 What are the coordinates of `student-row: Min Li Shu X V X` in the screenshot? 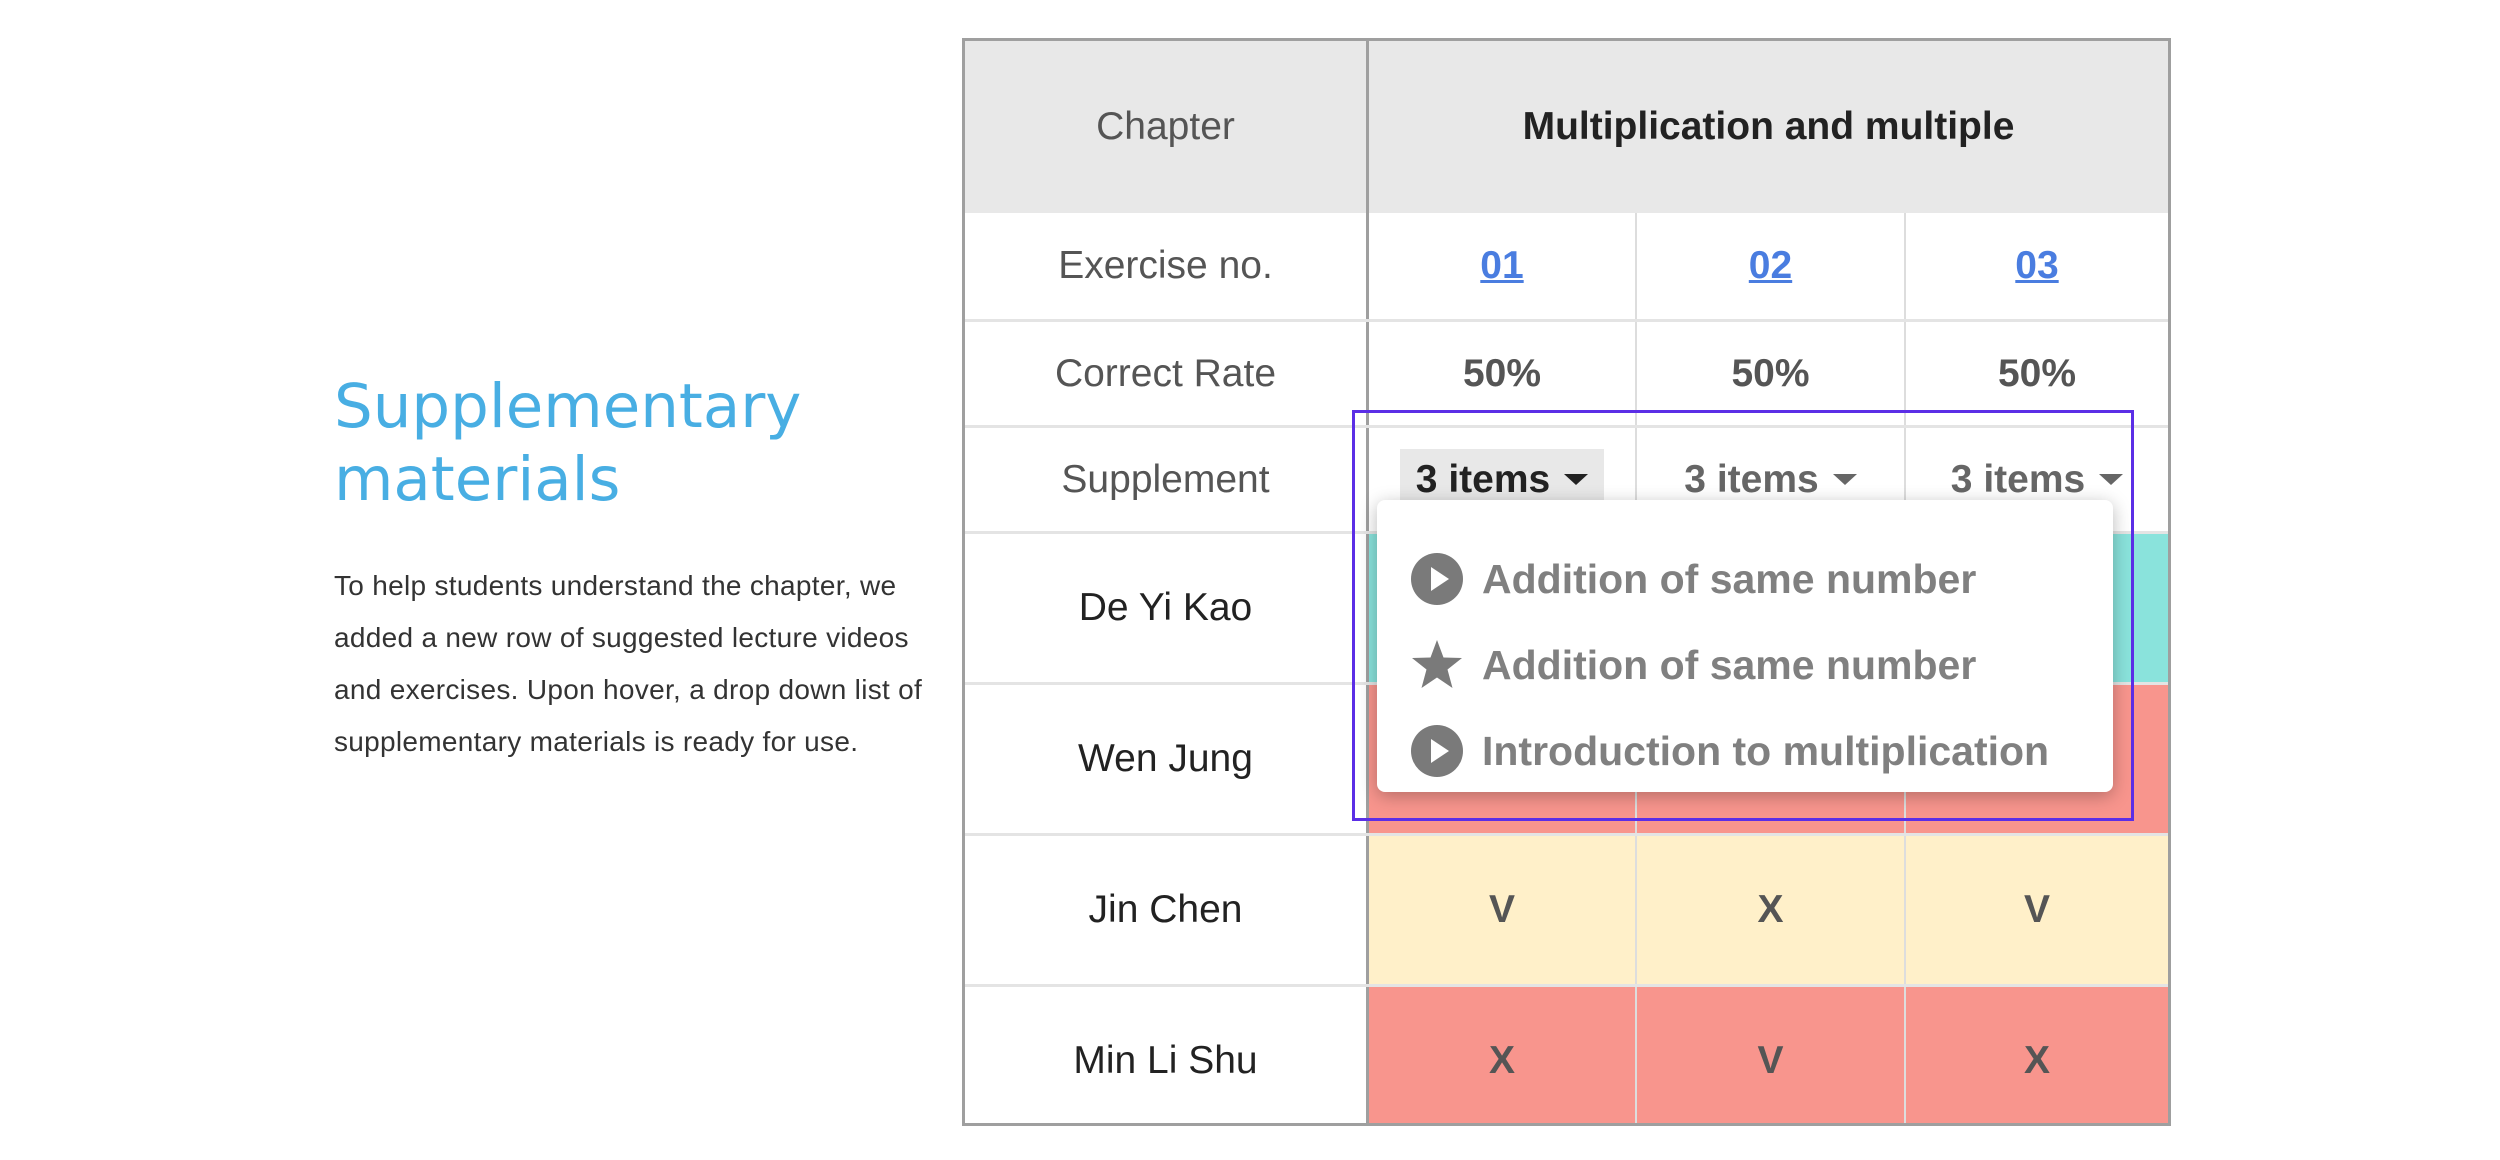 It's located at (1566, 1053).